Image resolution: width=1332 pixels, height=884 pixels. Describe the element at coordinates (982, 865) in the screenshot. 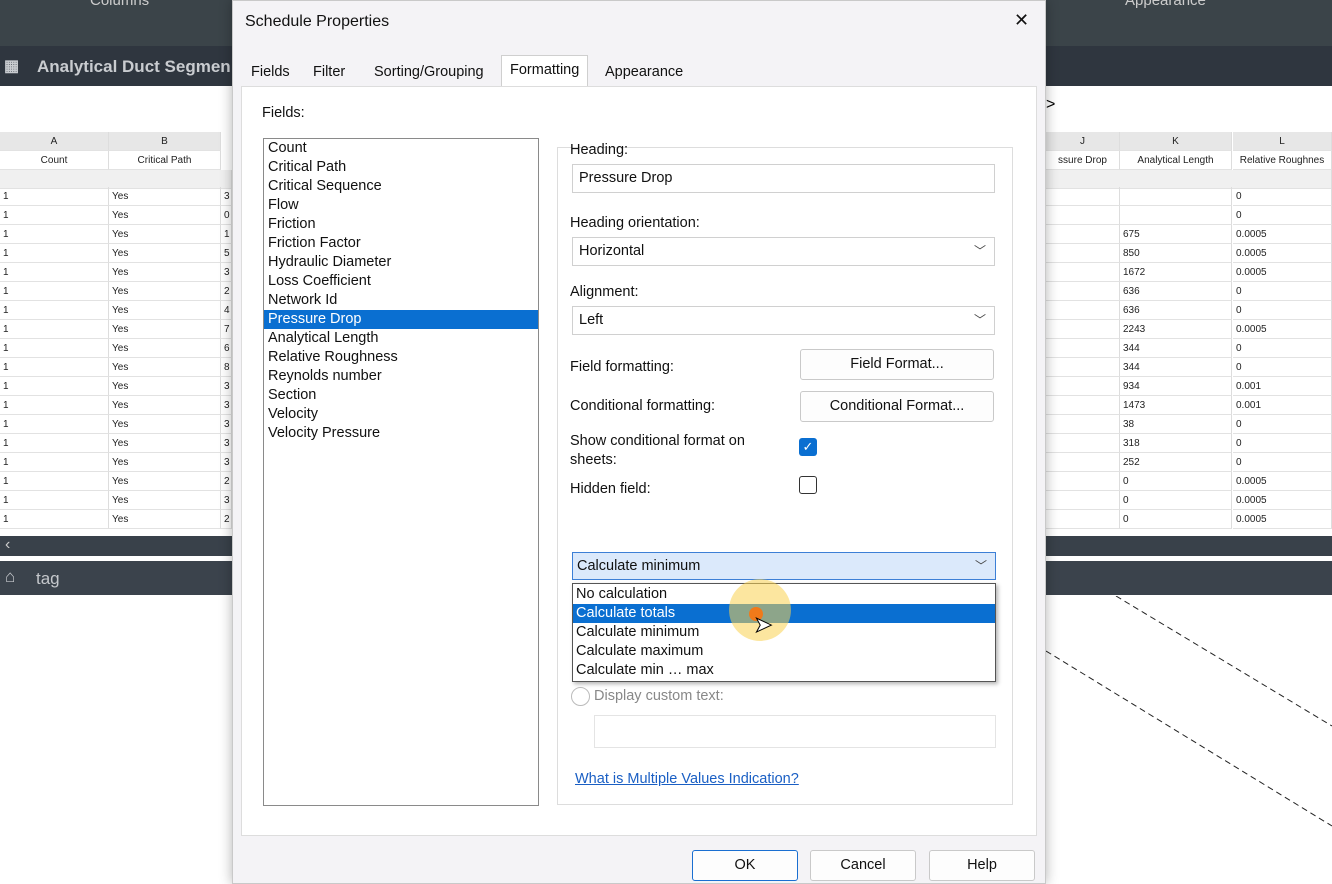

I see `help-button: Help` at that location.